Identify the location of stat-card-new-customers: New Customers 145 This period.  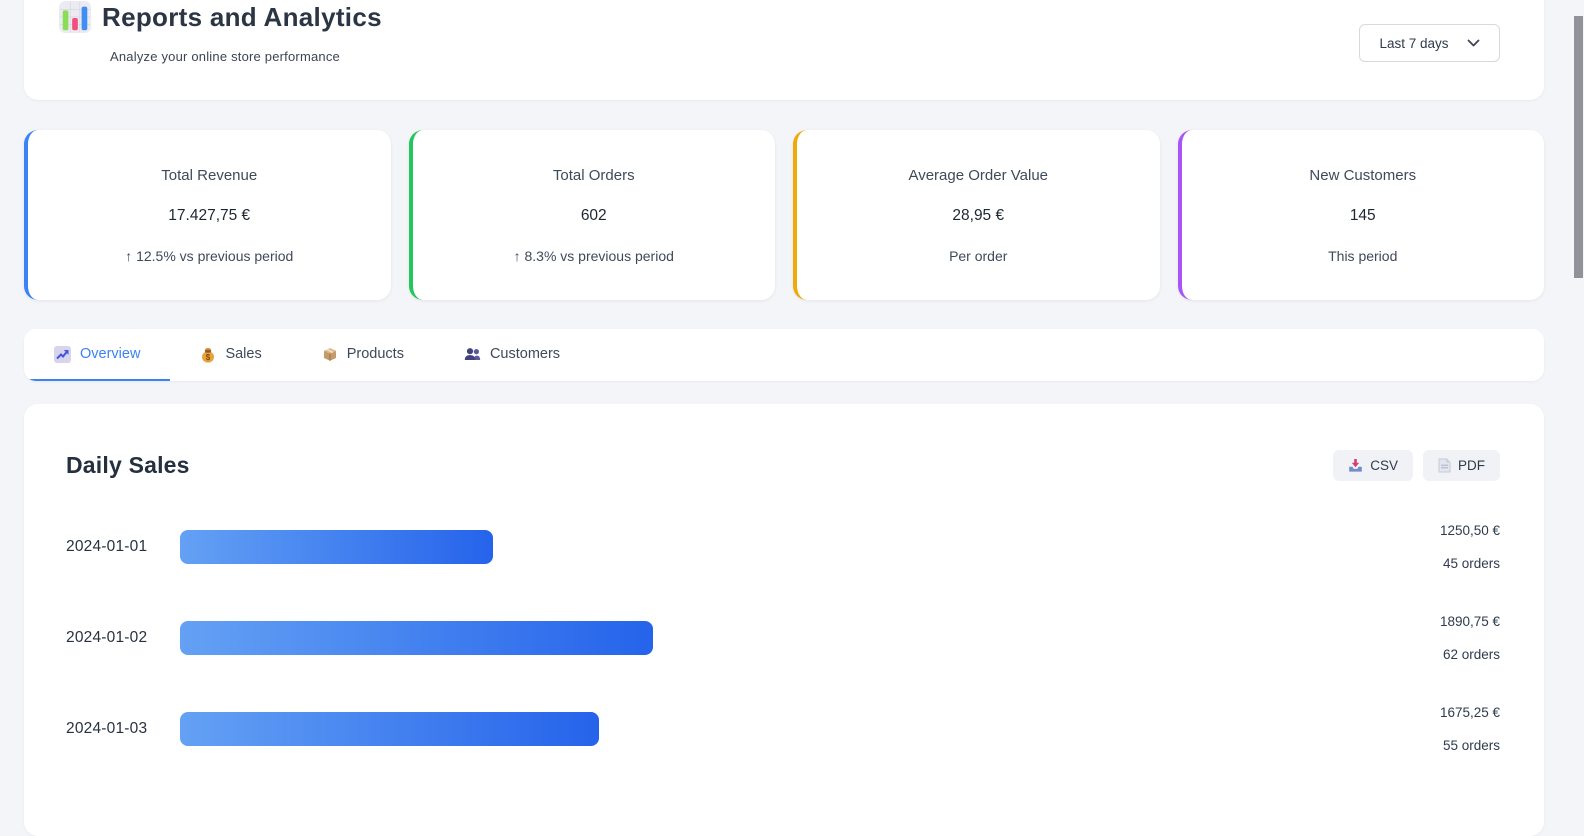
(1360, 215).